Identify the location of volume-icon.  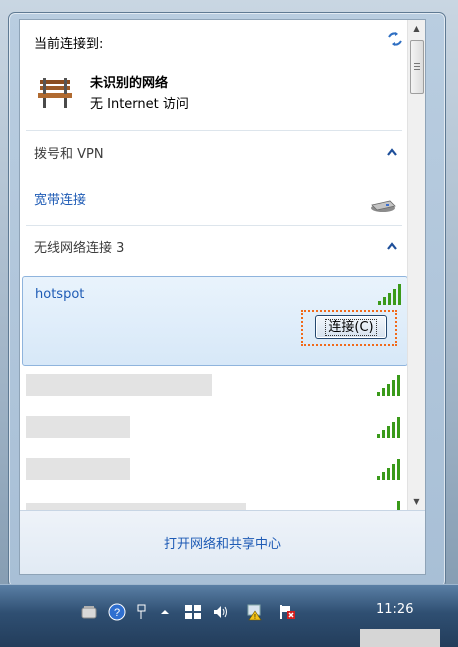
(221, 612).